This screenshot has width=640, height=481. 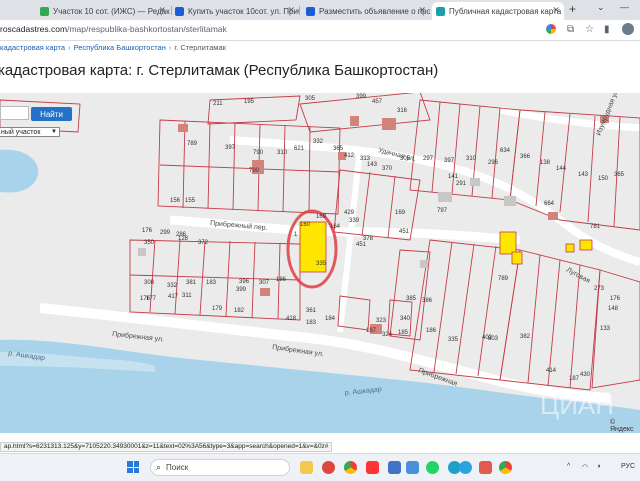 I want to click on parcel-number: 340, so click(x=405, y=319).